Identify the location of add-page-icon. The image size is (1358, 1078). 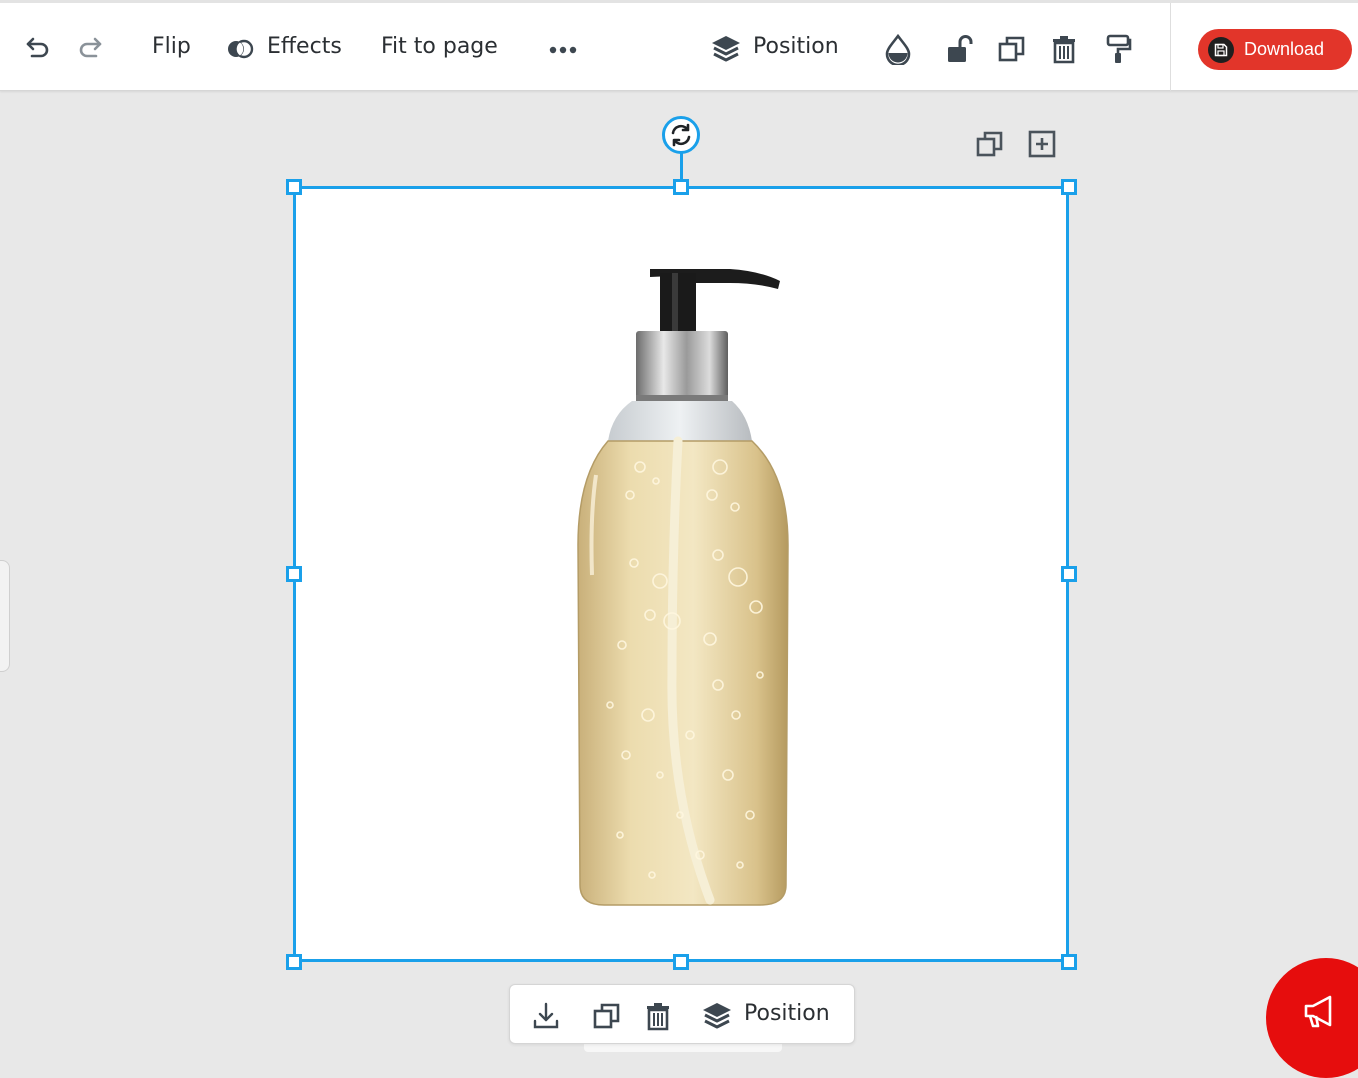
(1042, 144).